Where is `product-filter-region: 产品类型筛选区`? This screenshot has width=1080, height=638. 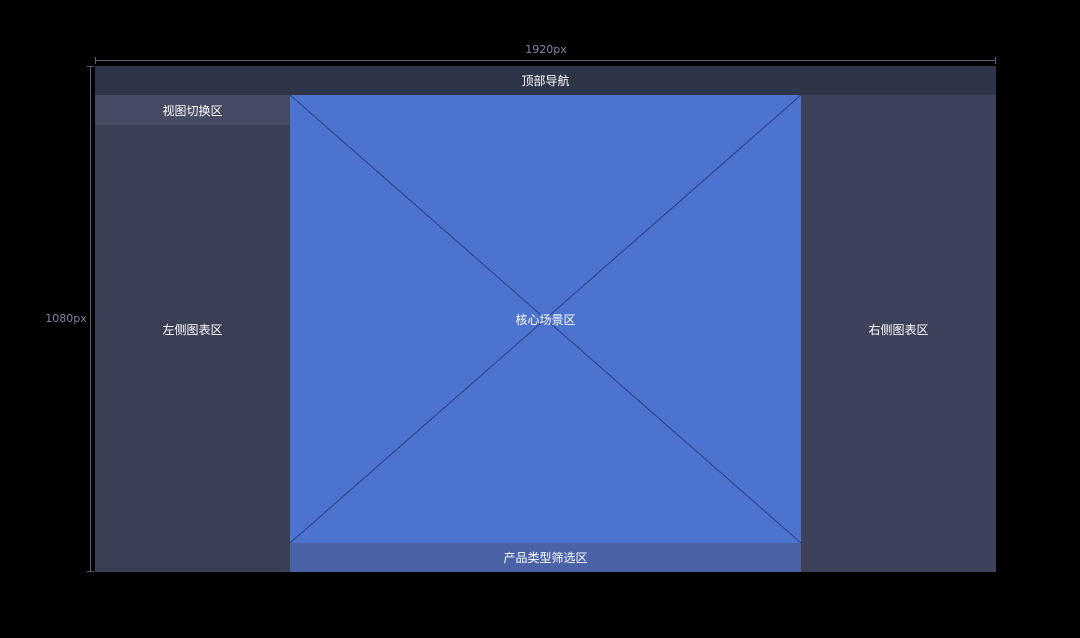
product-filter-region: 产品类型筛选区 is located at coordinates (545, 557).